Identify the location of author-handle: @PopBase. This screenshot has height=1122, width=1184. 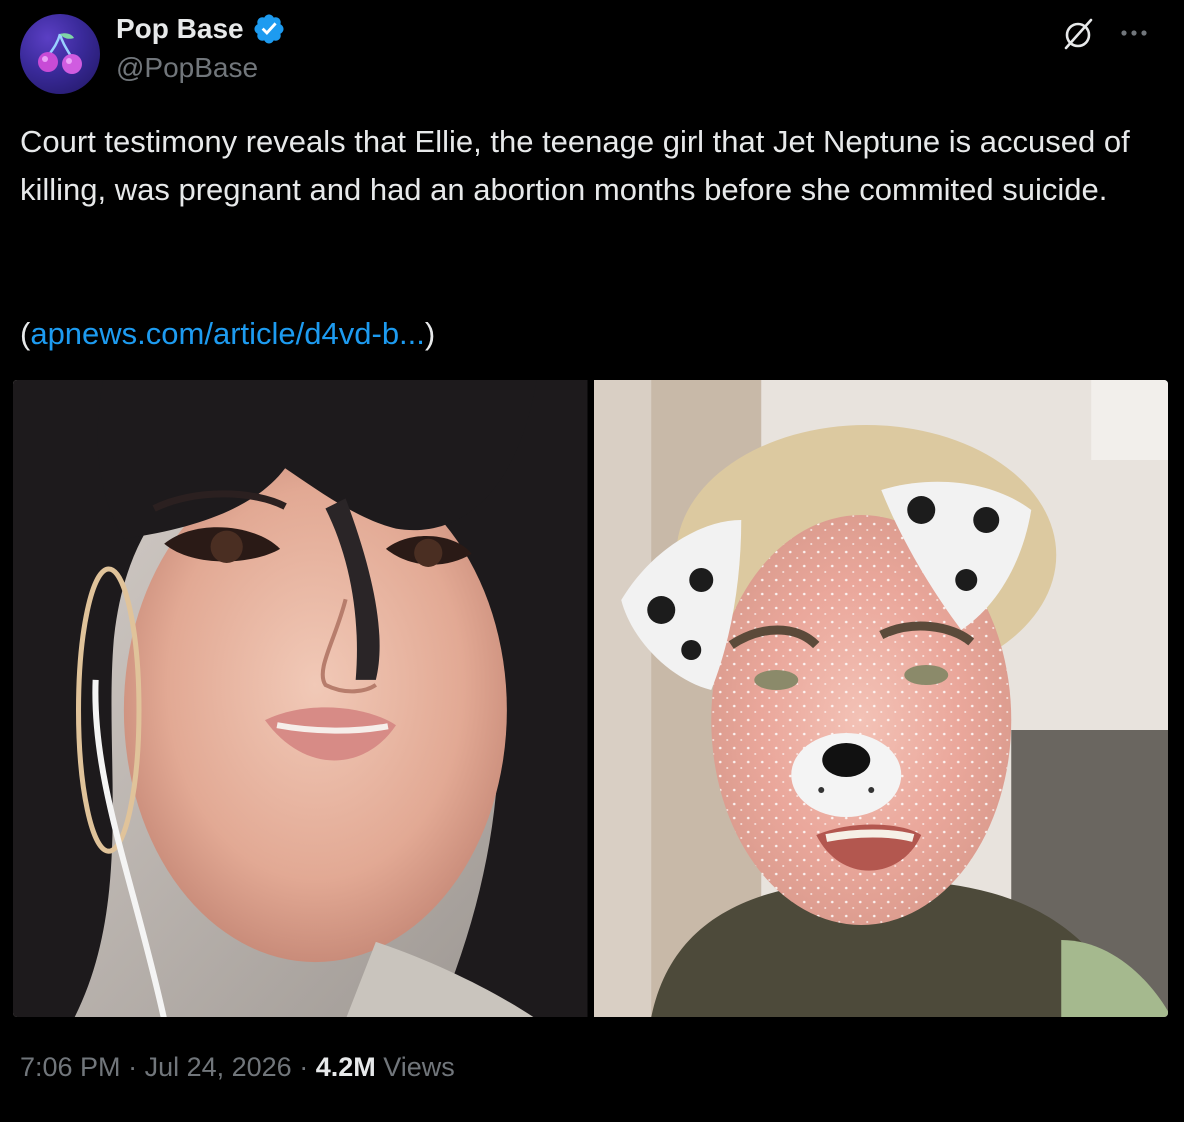
(187, 68).